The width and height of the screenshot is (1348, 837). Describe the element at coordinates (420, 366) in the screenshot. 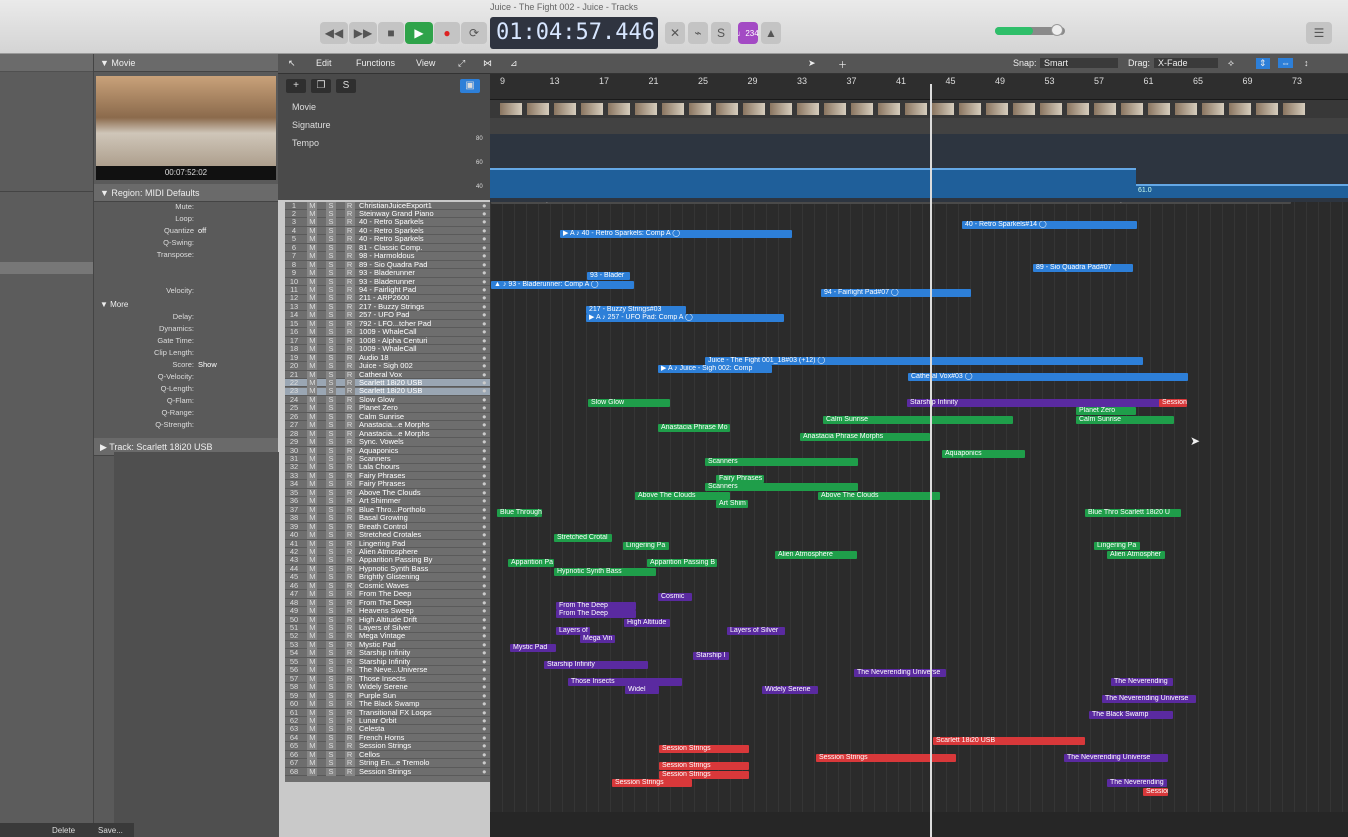

I see `track-name: Juice - Sigh 002` at that location.